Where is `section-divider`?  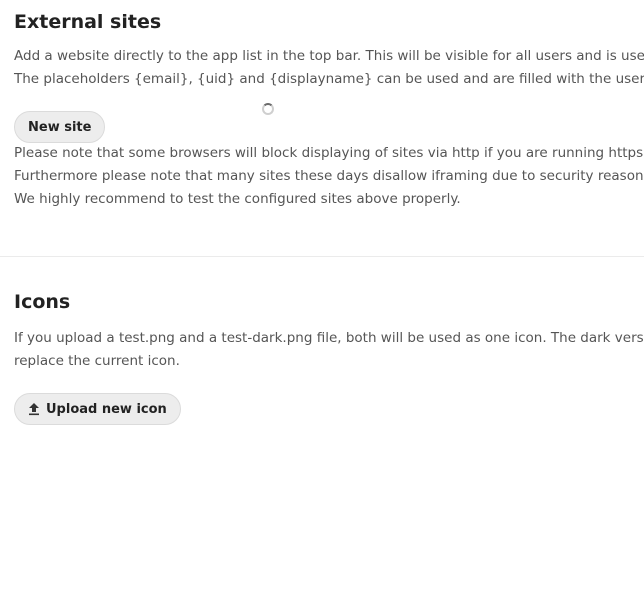
section-divider is located at coordinates (322, 256).